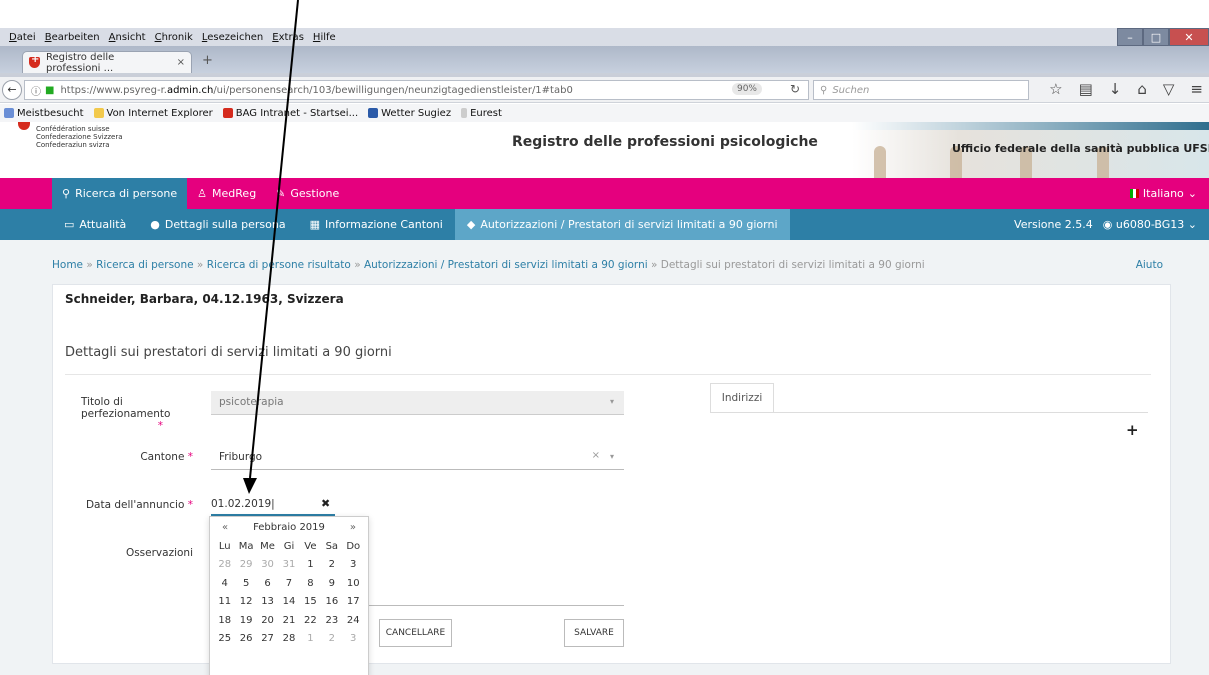  Describe the element at coordinates (604, 60) in the screenshot. I see `browser-tabstrip: Registro delle professioni ... × +` at that location.